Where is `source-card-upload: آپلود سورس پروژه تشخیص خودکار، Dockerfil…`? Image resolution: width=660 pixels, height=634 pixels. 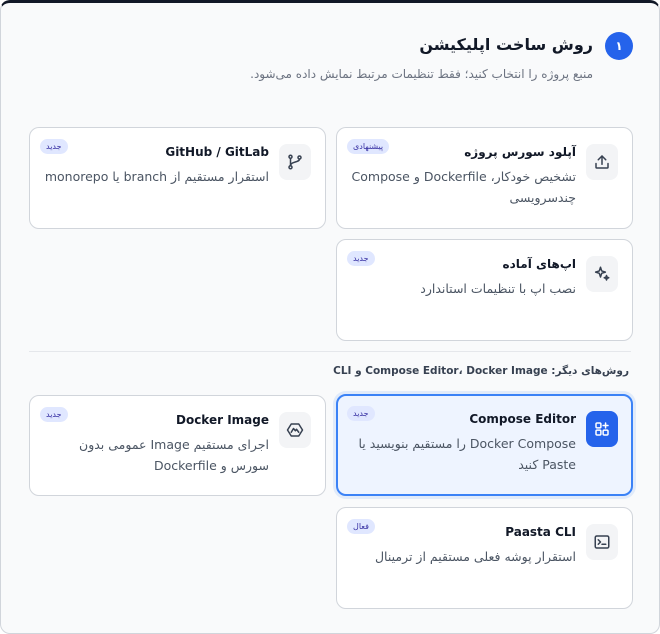 source-card-upload: آپلود سورس پروژه تشخیص خودکار، Dockerfil… is located at coordinates (484, 178).